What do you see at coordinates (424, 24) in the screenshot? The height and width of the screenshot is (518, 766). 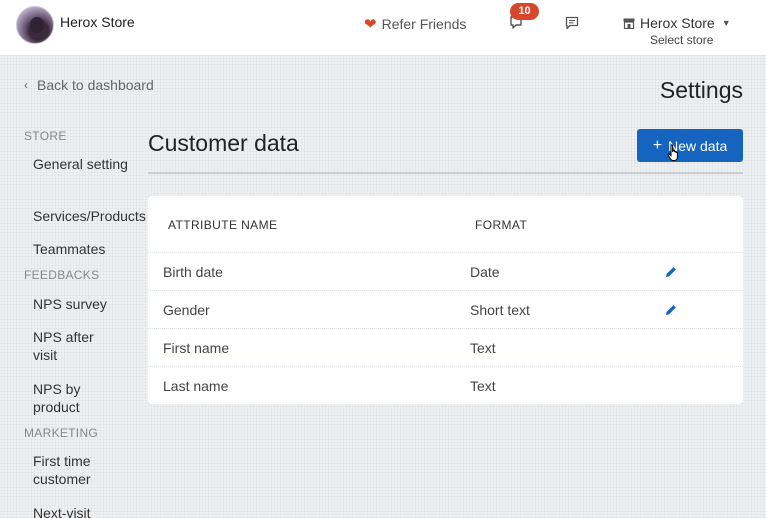 I see `refer-friends-label: Refer Friends` at bounding box center [424, 24].